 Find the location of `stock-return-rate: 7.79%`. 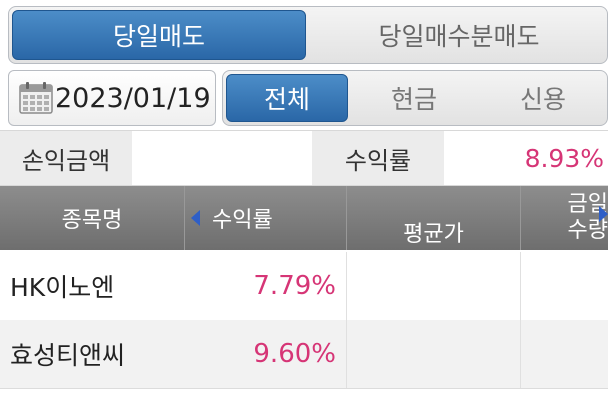

stock-return-rate: 7.79% is located at coordinates (294, 286).